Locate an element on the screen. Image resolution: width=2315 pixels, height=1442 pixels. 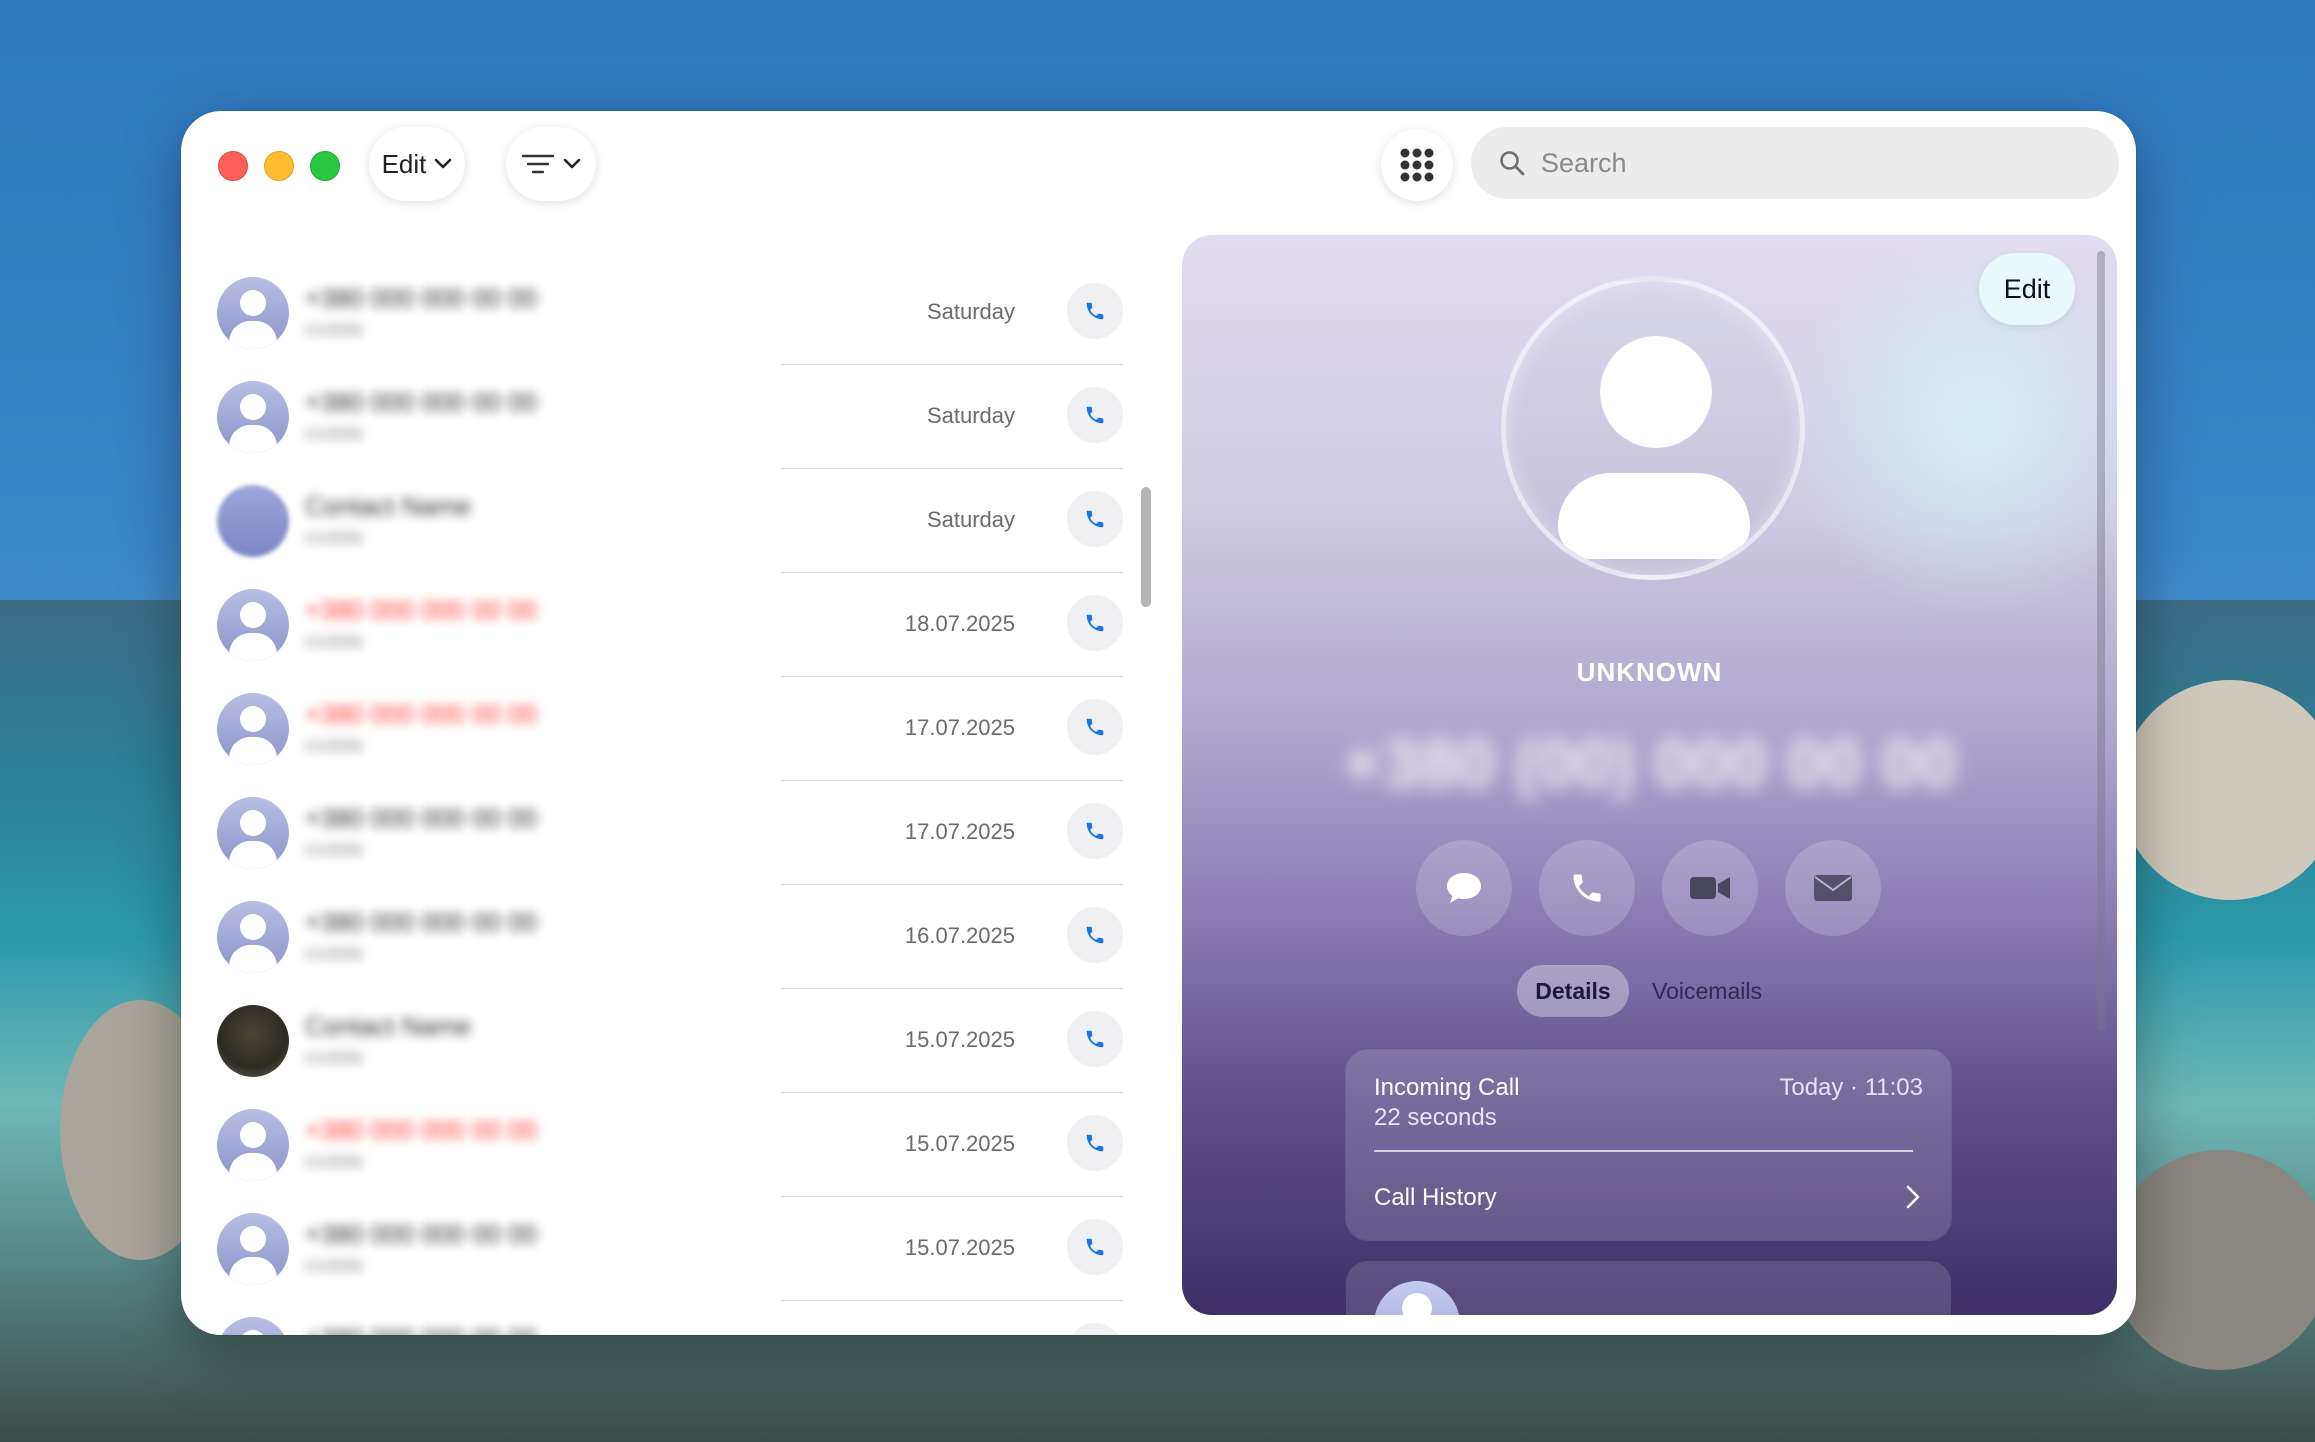
list-item: +380 000 000 00 00 mobile 15.07.2025 is located at coordinates (661, 1145).